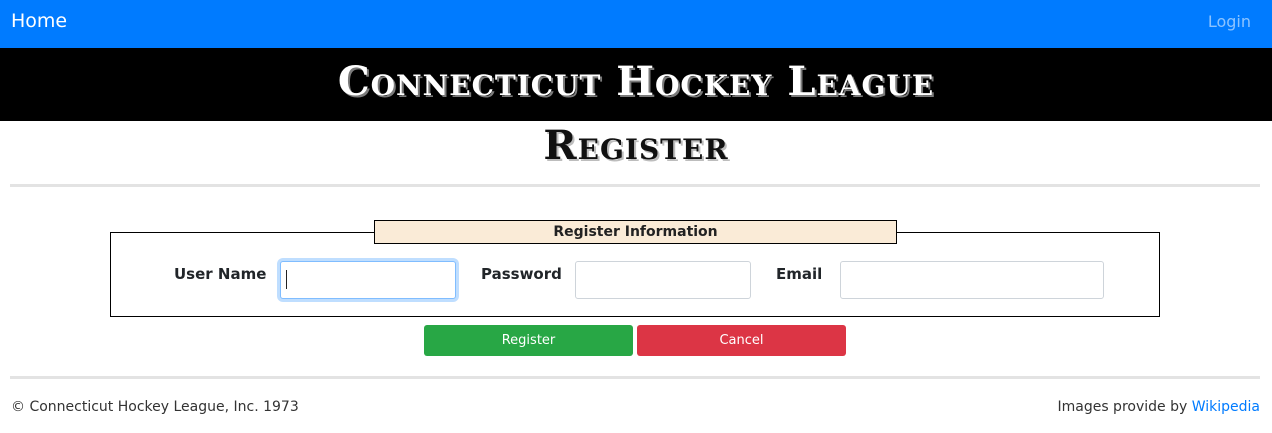  Describe the element at coordinates (528, 340) in the screenshot. I see `register-button: Register` at that location.